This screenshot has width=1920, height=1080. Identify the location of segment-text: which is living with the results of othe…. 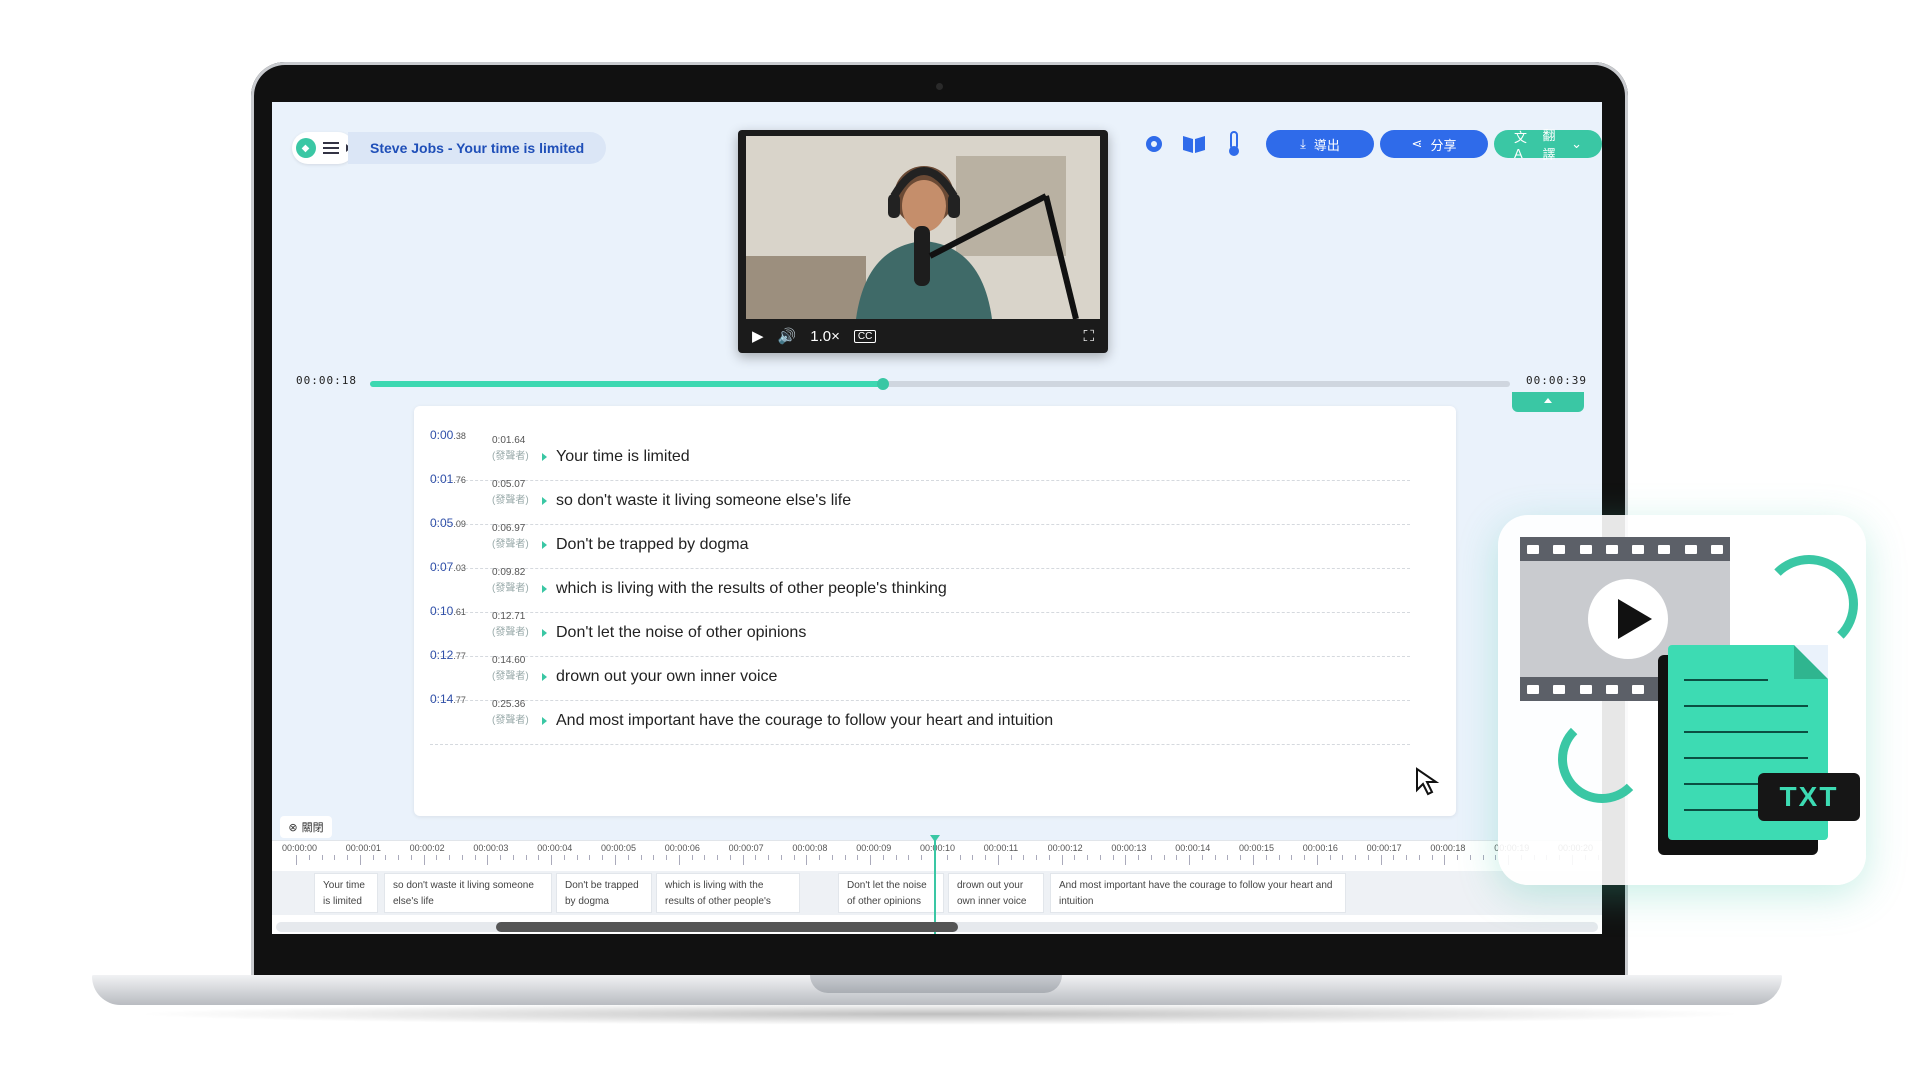
(751, 589).